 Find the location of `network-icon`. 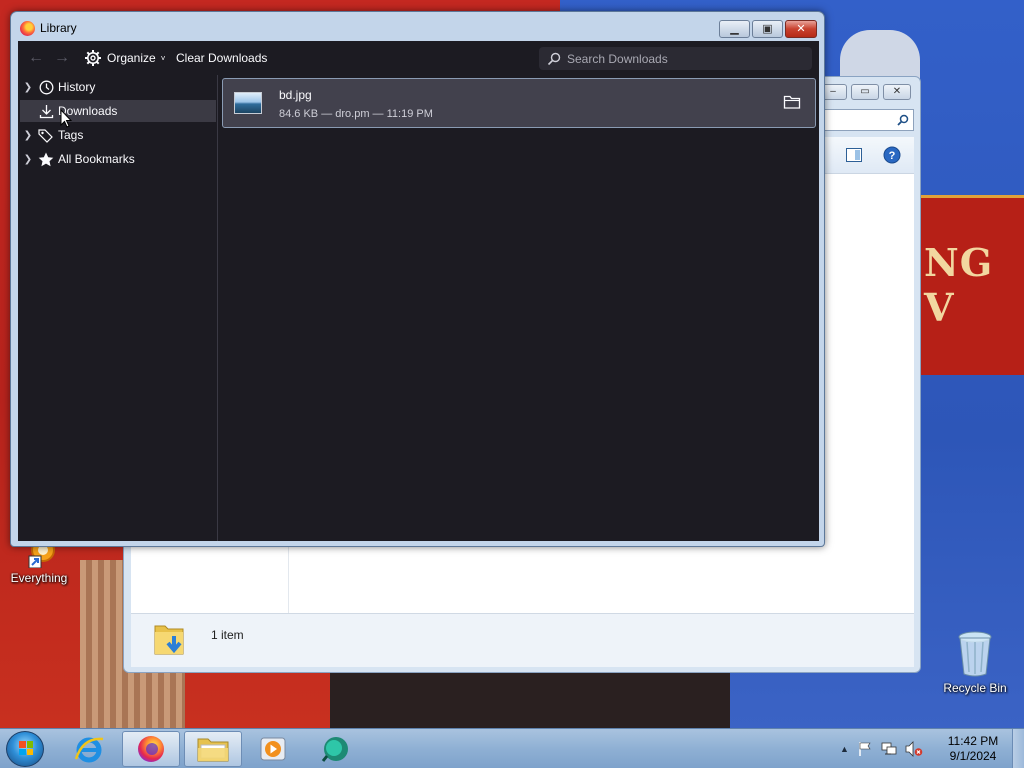

network-icon is located at coordinates (889, 749).